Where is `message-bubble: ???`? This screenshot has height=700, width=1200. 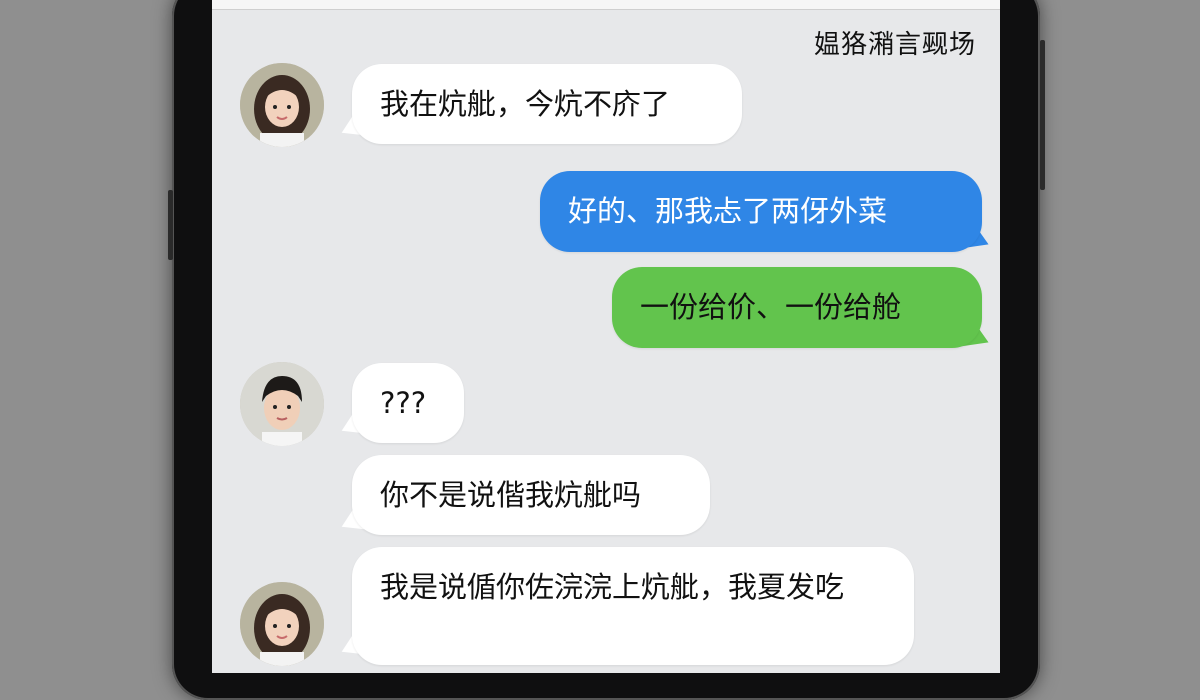
message-bubble: ??? is located at coordinates (408, 403).